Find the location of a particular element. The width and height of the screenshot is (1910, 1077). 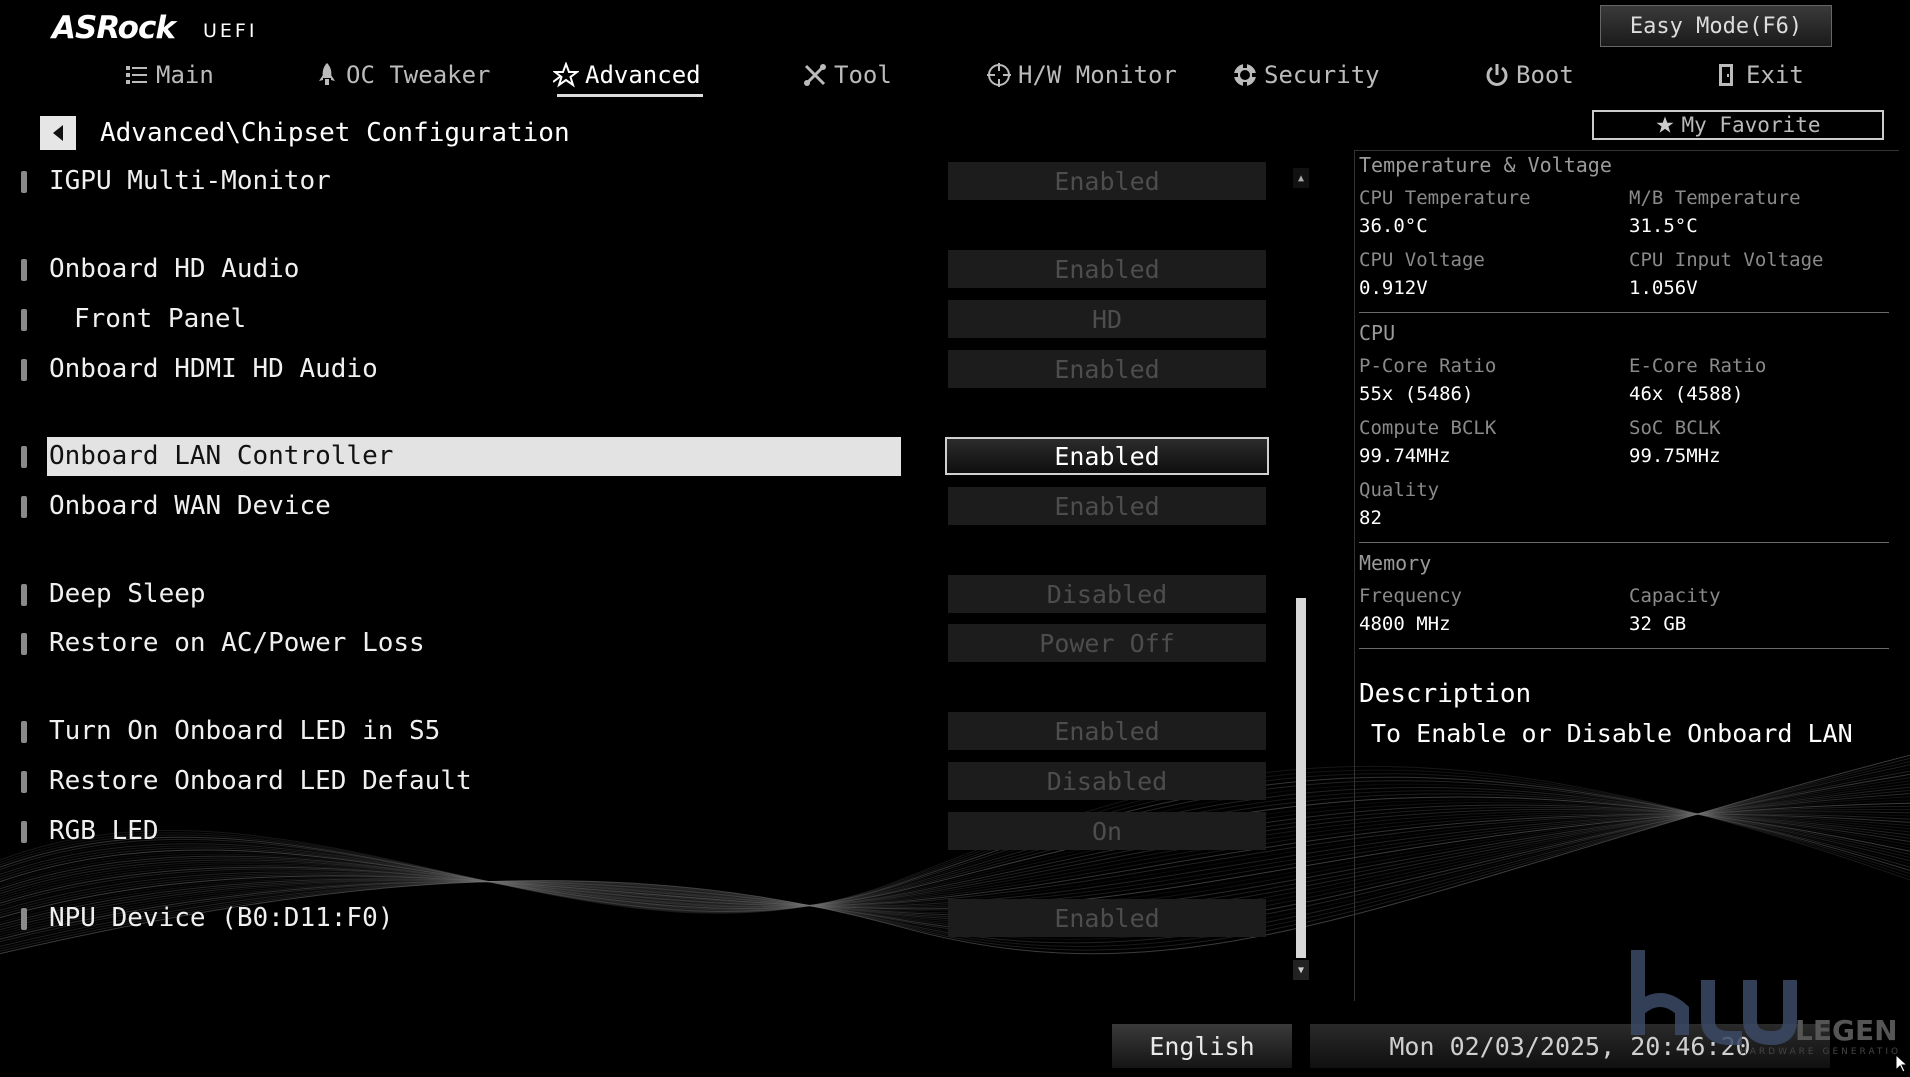

setting-row: RGB LED On is located at coordinates (633, 832).